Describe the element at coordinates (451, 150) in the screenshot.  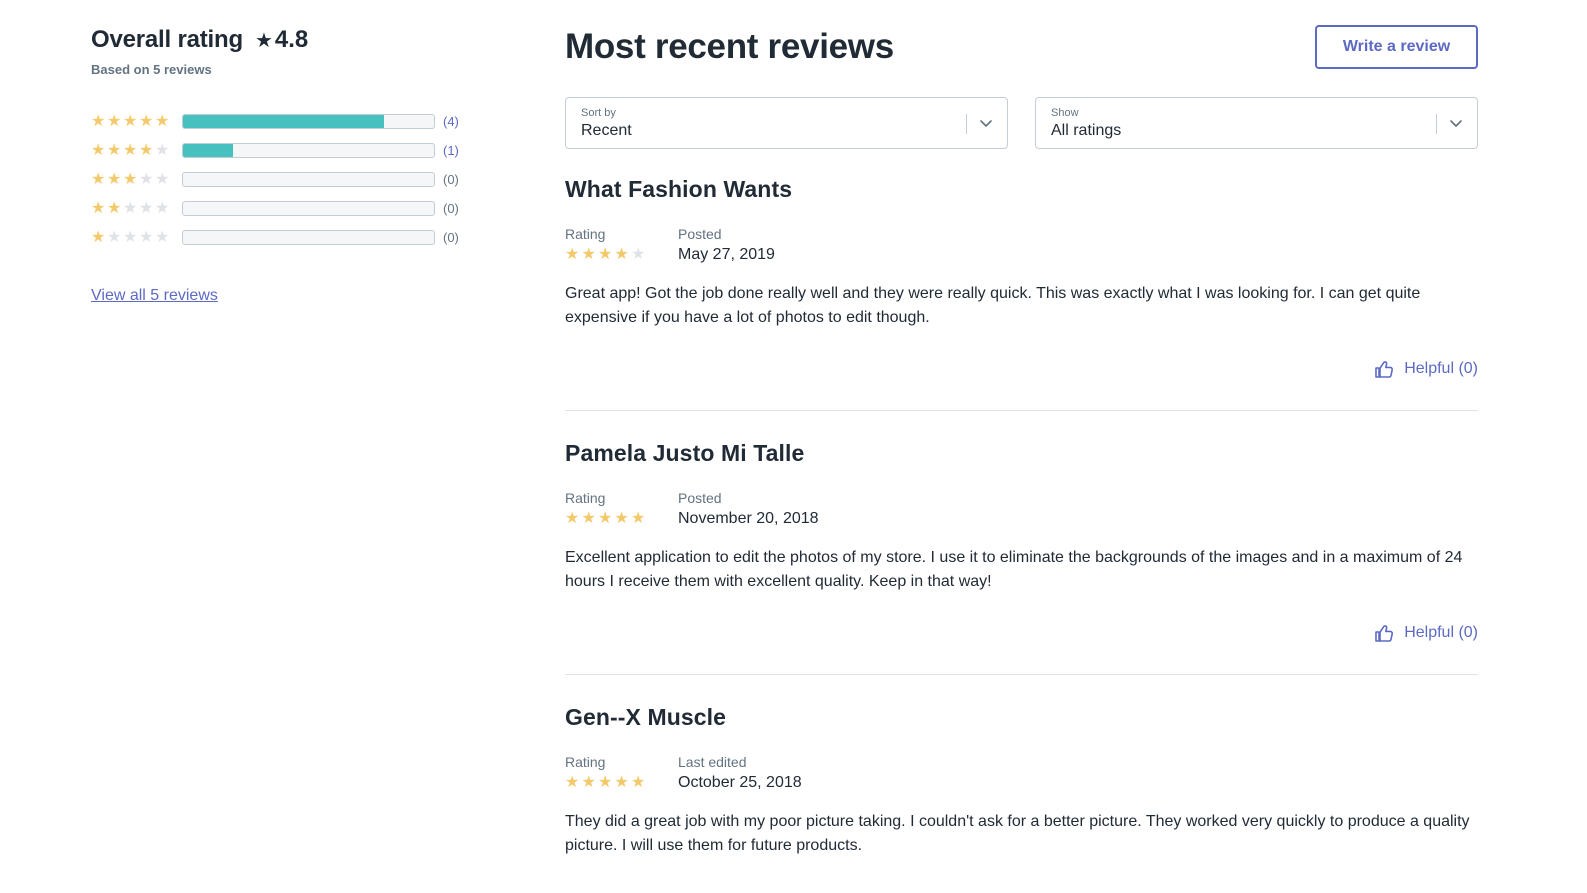
I see `breakdown-count: (1)` at that location.